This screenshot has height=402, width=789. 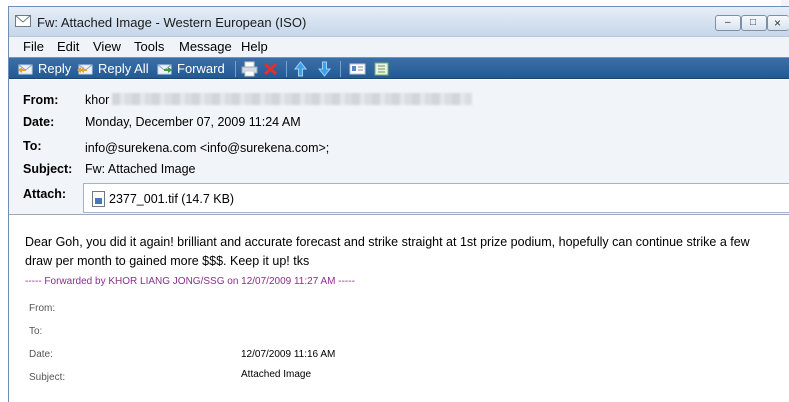 What do you see at coordinates (97, 100) in the screenshot?
I see `from-value: khor` at bounding box center [97, 100].